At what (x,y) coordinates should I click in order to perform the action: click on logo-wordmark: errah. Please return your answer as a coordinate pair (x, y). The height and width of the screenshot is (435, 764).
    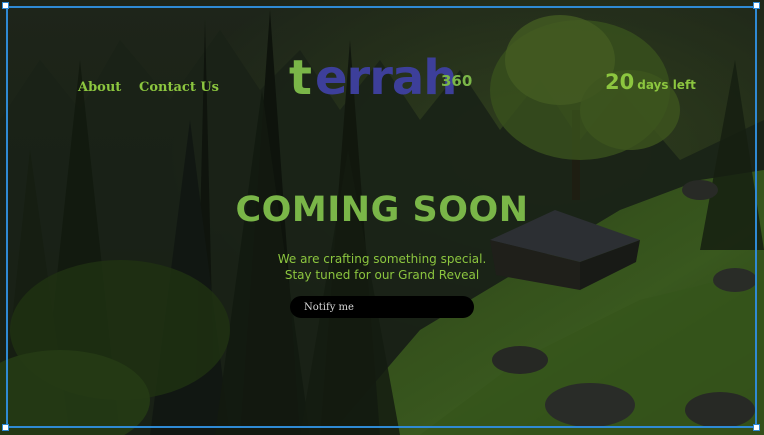
    Looking at the image, I should click on (386, 78).